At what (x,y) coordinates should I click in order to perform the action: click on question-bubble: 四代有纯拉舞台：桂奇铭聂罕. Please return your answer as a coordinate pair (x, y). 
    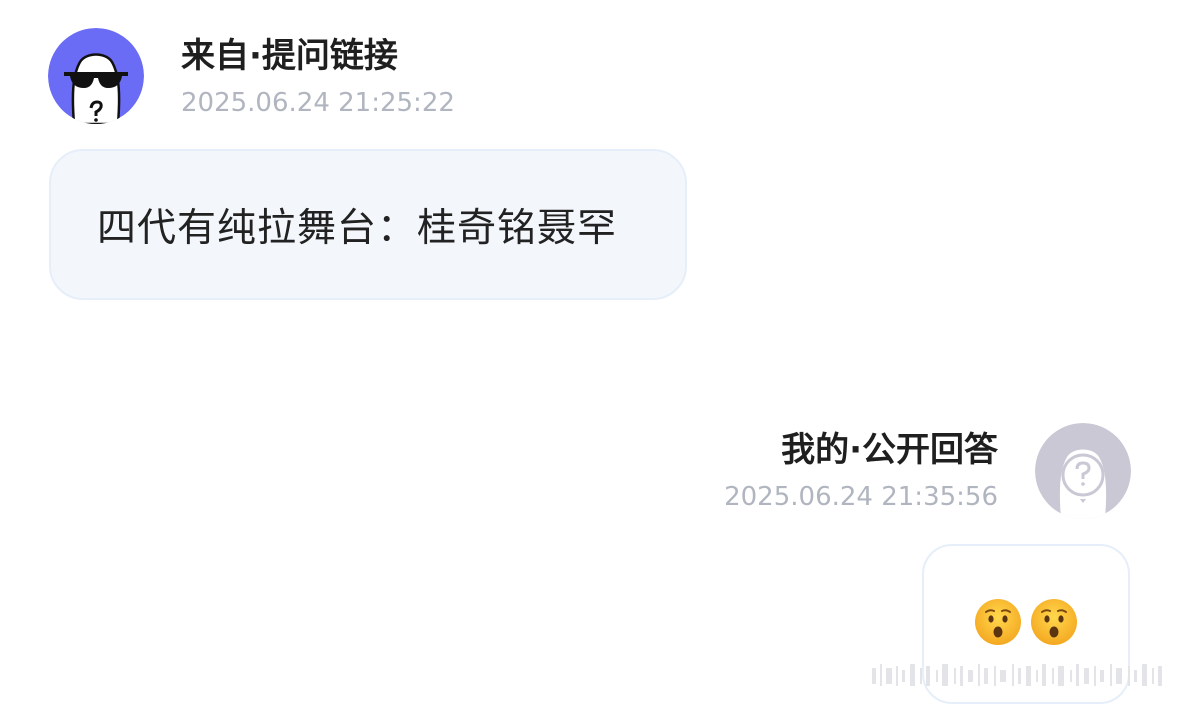
    Looking at the image, I should click on (368, 224).